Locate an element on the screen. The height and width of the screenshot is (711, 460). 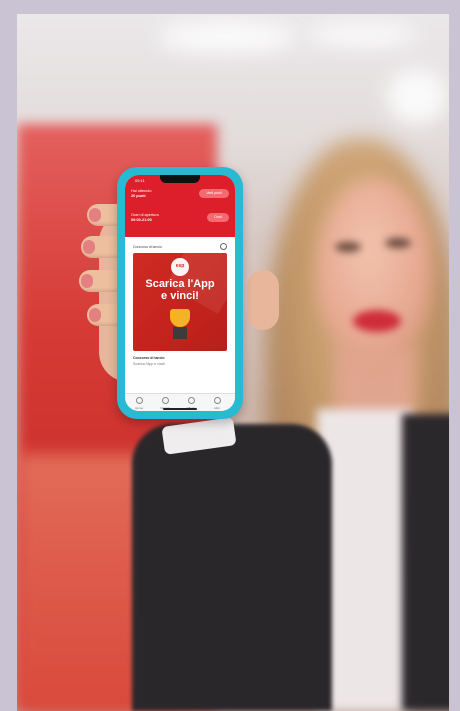
thumb is located at coordinates (263, 300).